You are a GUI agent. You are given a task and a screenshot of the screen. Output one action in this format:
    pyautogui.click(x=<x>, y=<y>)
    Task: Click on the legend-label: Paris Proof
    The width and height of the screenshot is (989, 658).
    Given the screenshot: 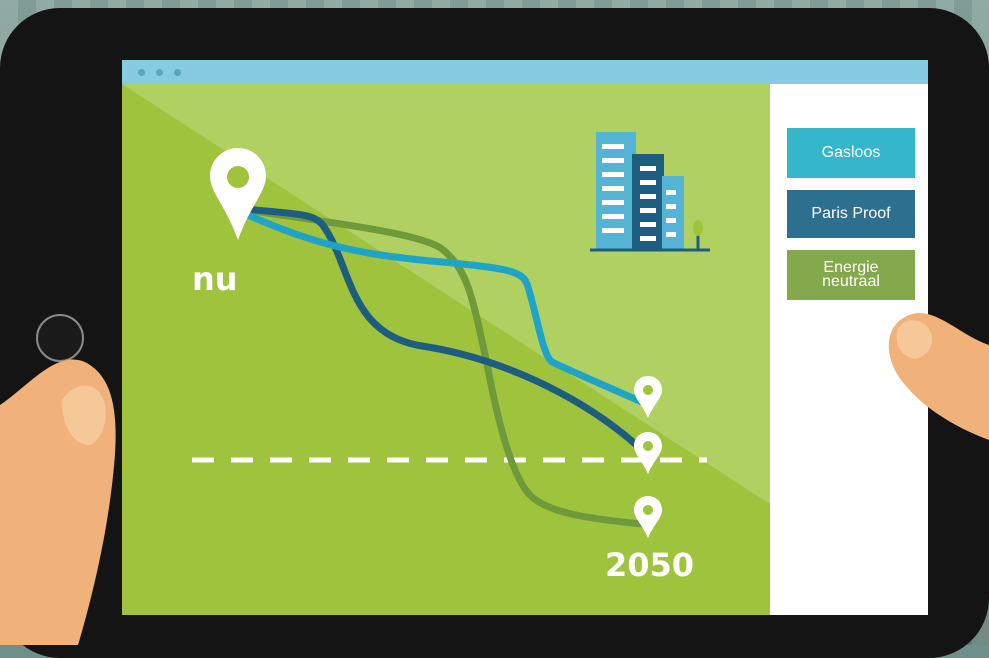 What is the action you would take?
    pyautogui.click(x=851, y=213)
    